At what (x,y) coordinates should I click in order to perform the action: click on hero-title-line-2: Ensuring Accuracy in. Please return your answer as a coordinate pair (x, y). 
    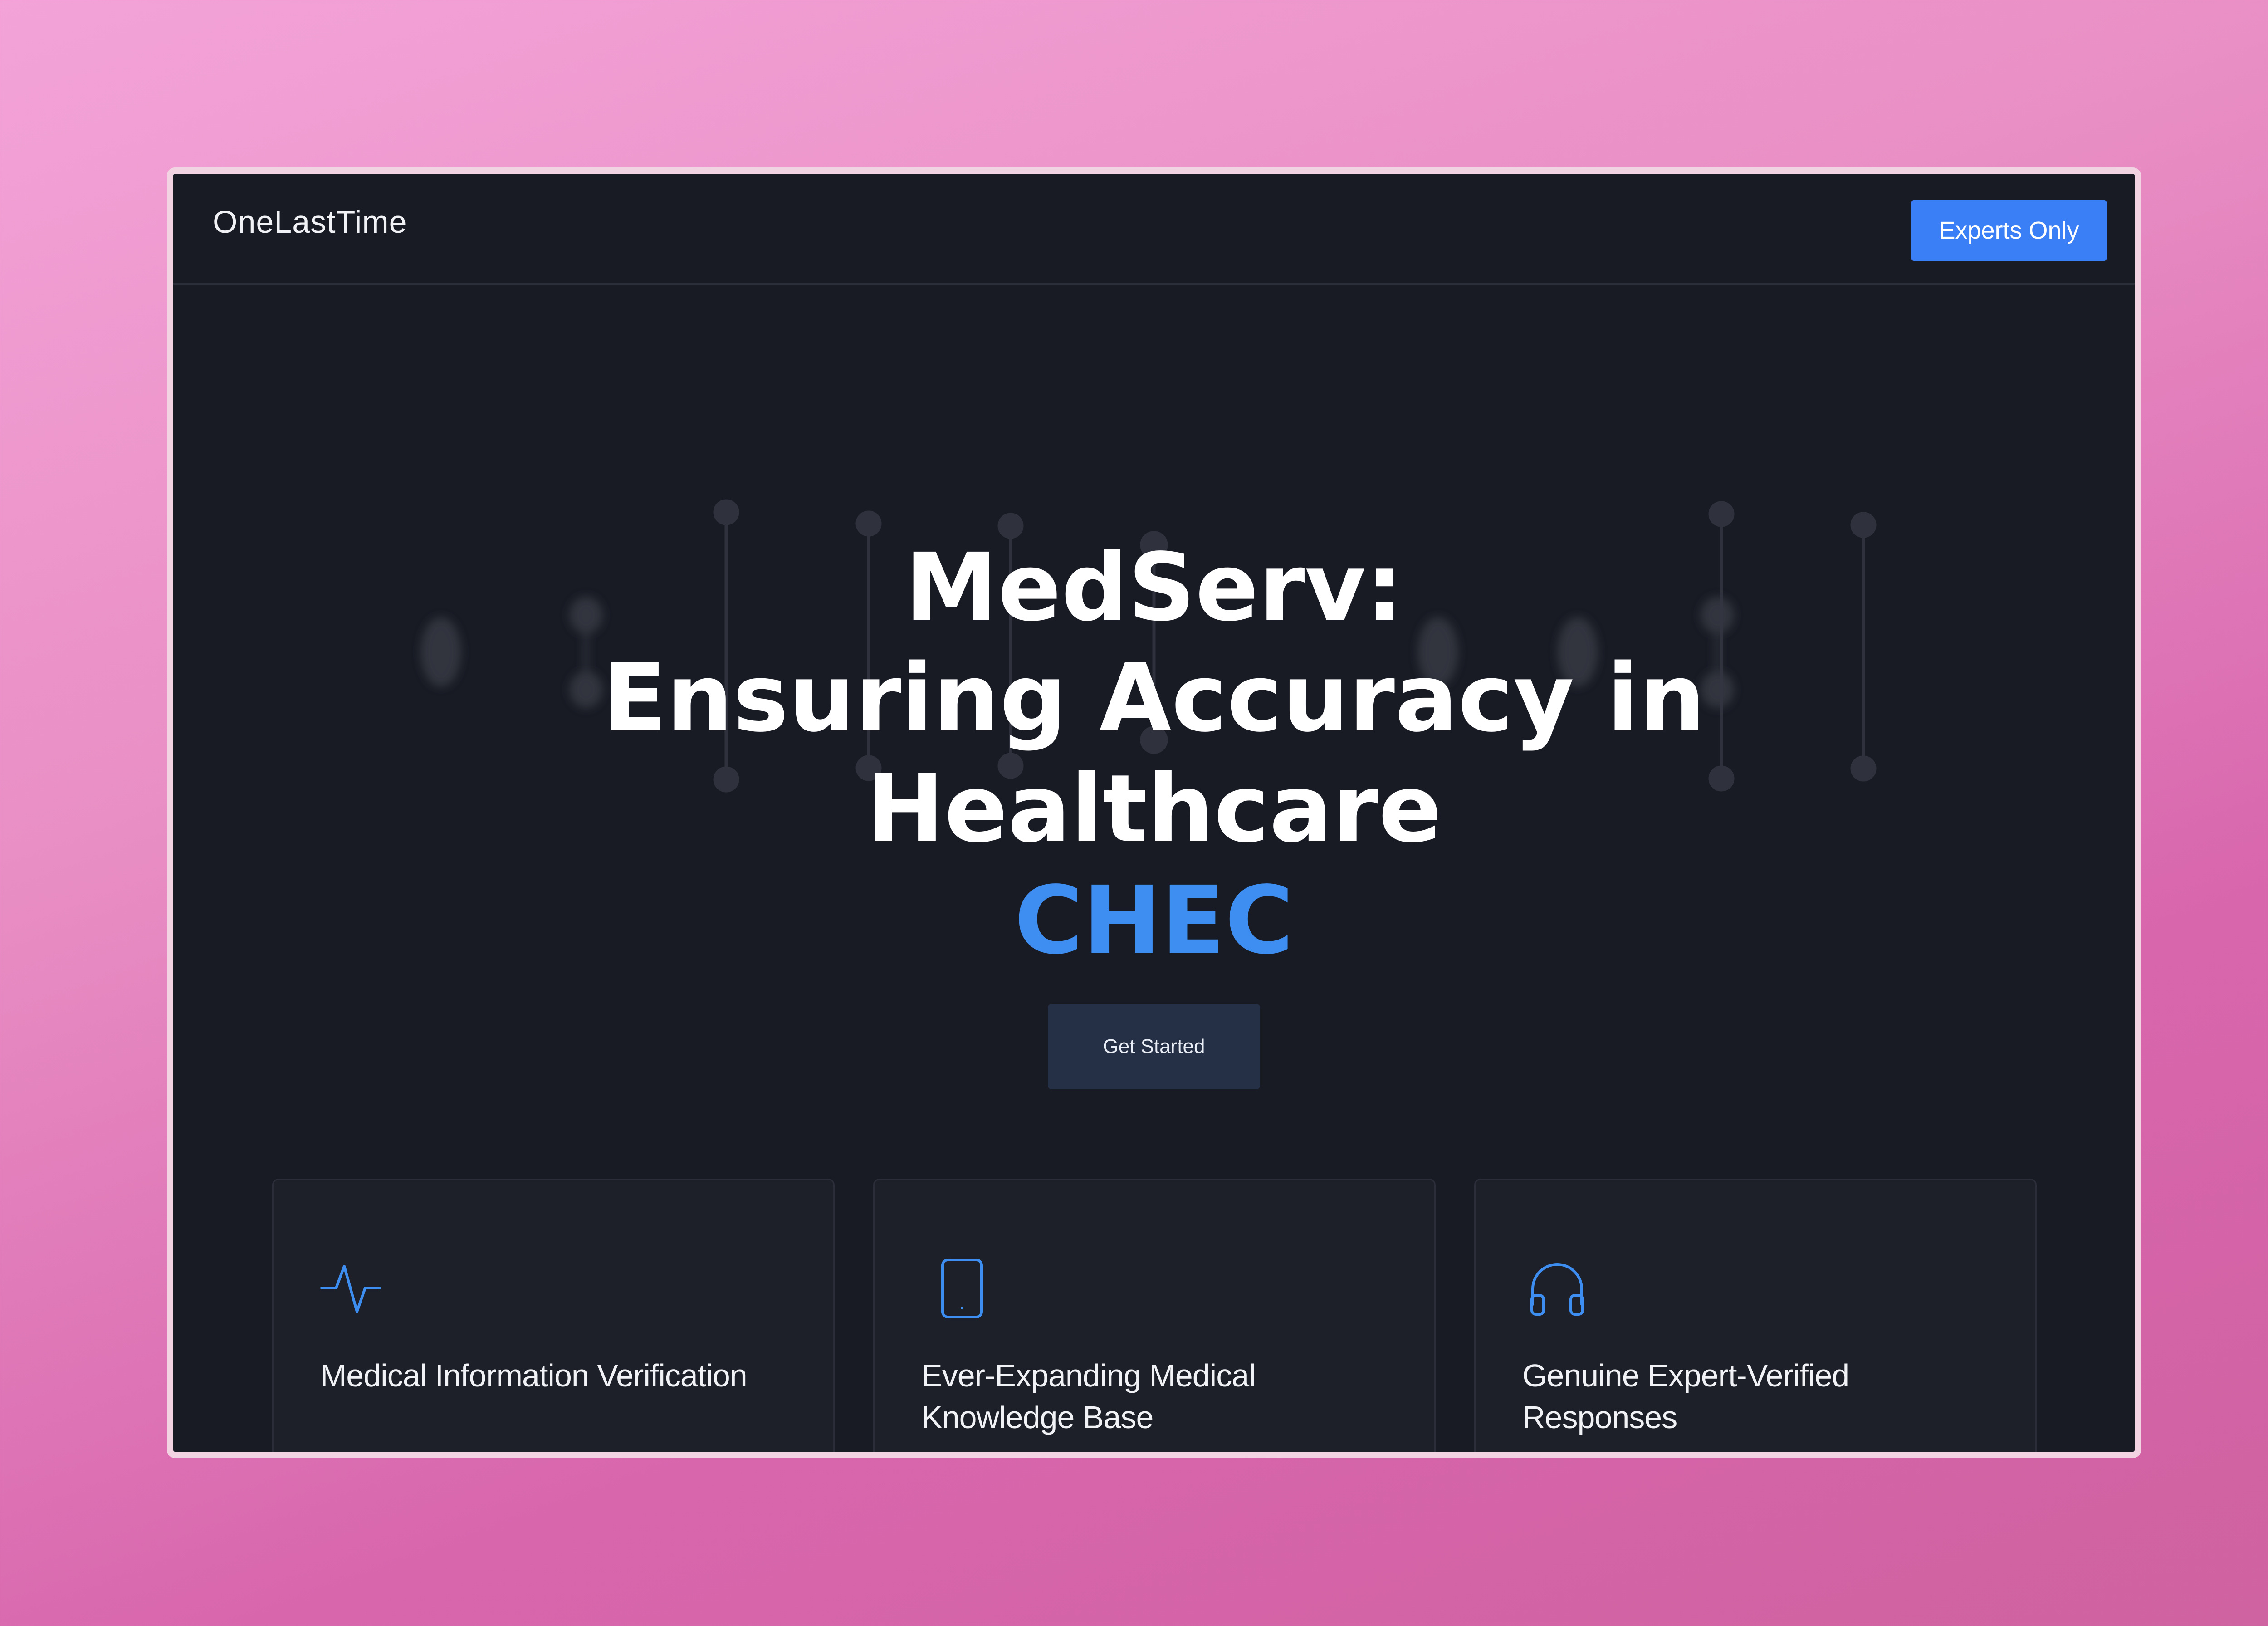
    Looking at the image, I should click on (1154, 698).